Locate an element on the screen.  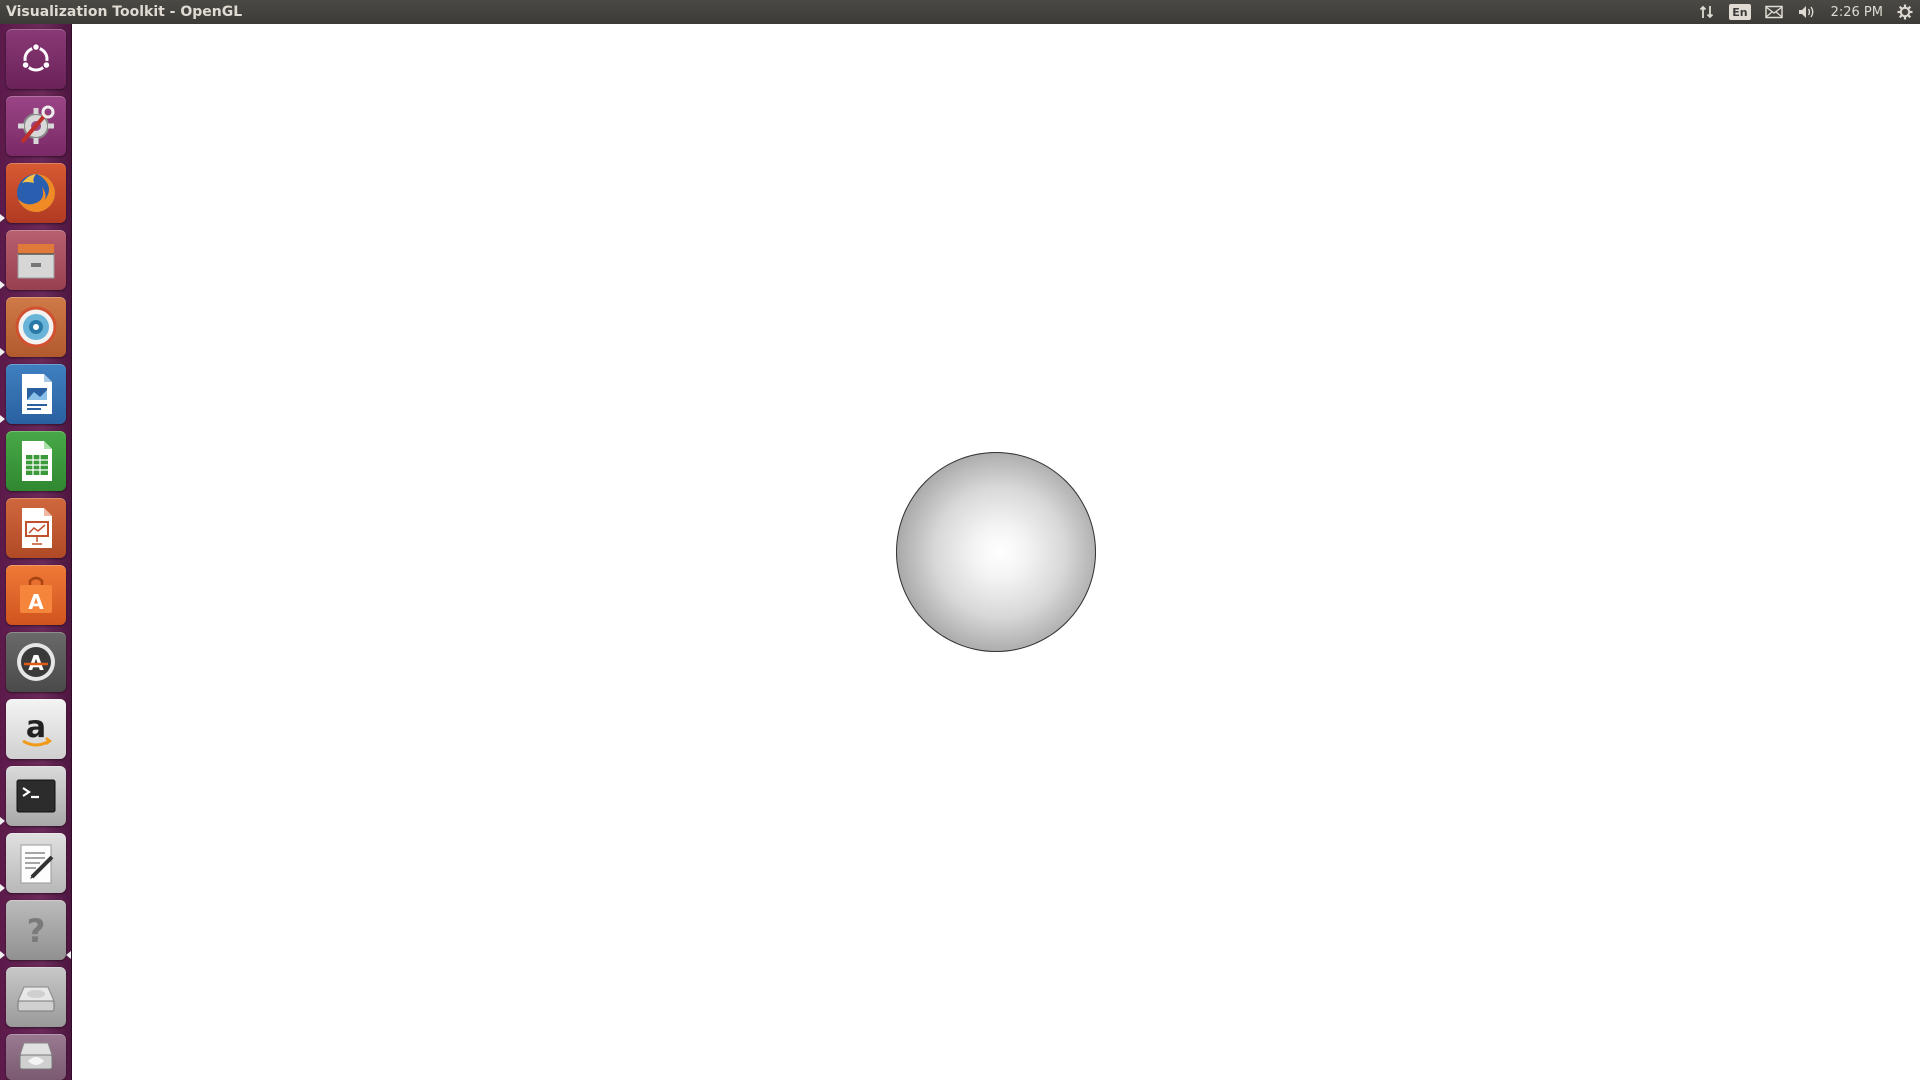
ubuntu-dash-button is located at coordinates (36, 59).